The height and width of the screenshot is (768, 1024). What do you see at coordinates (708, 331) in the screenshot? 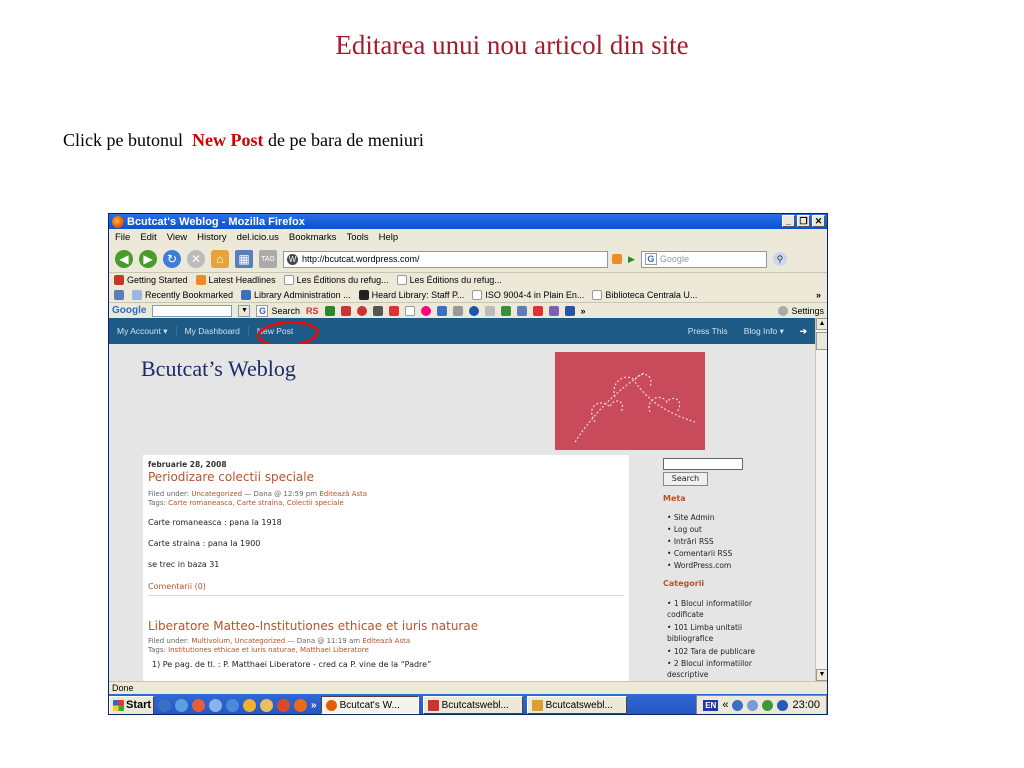
I see `press-this-link: Press This` at bounding box center [708, 331].